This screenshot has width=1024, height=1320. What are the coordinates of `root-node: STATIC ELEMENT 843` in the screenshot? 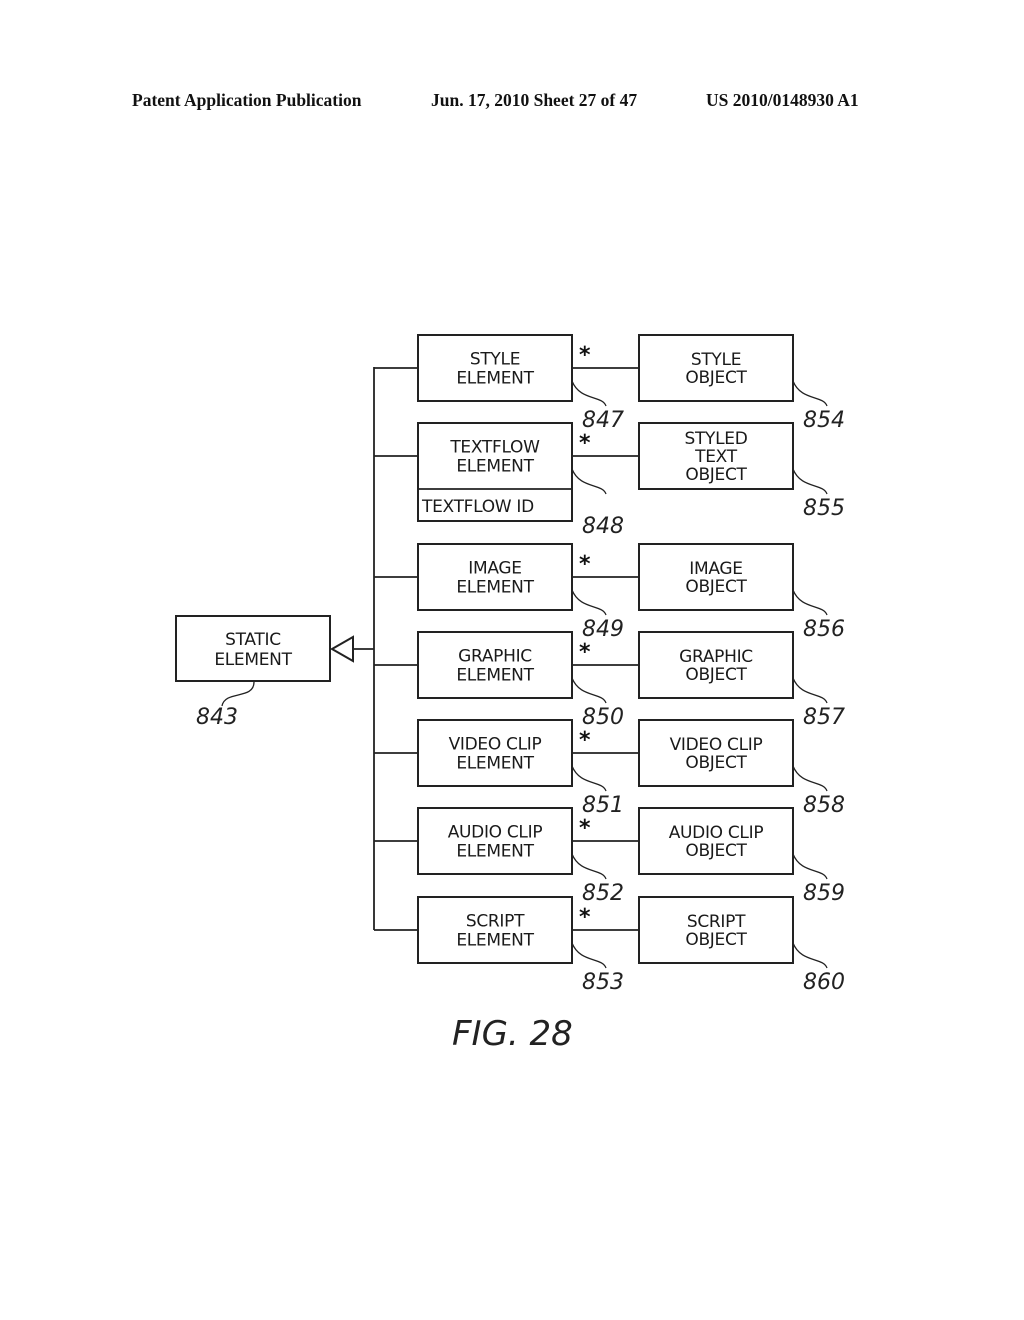 It's located at (253, 672).